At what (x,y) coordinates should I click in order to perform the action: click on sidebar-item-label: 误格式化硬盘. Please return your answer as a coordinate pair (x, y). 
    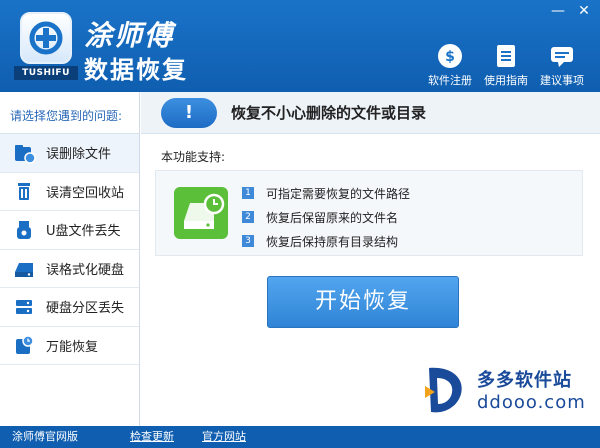
    Looking at the image, I should click on (85, 270).